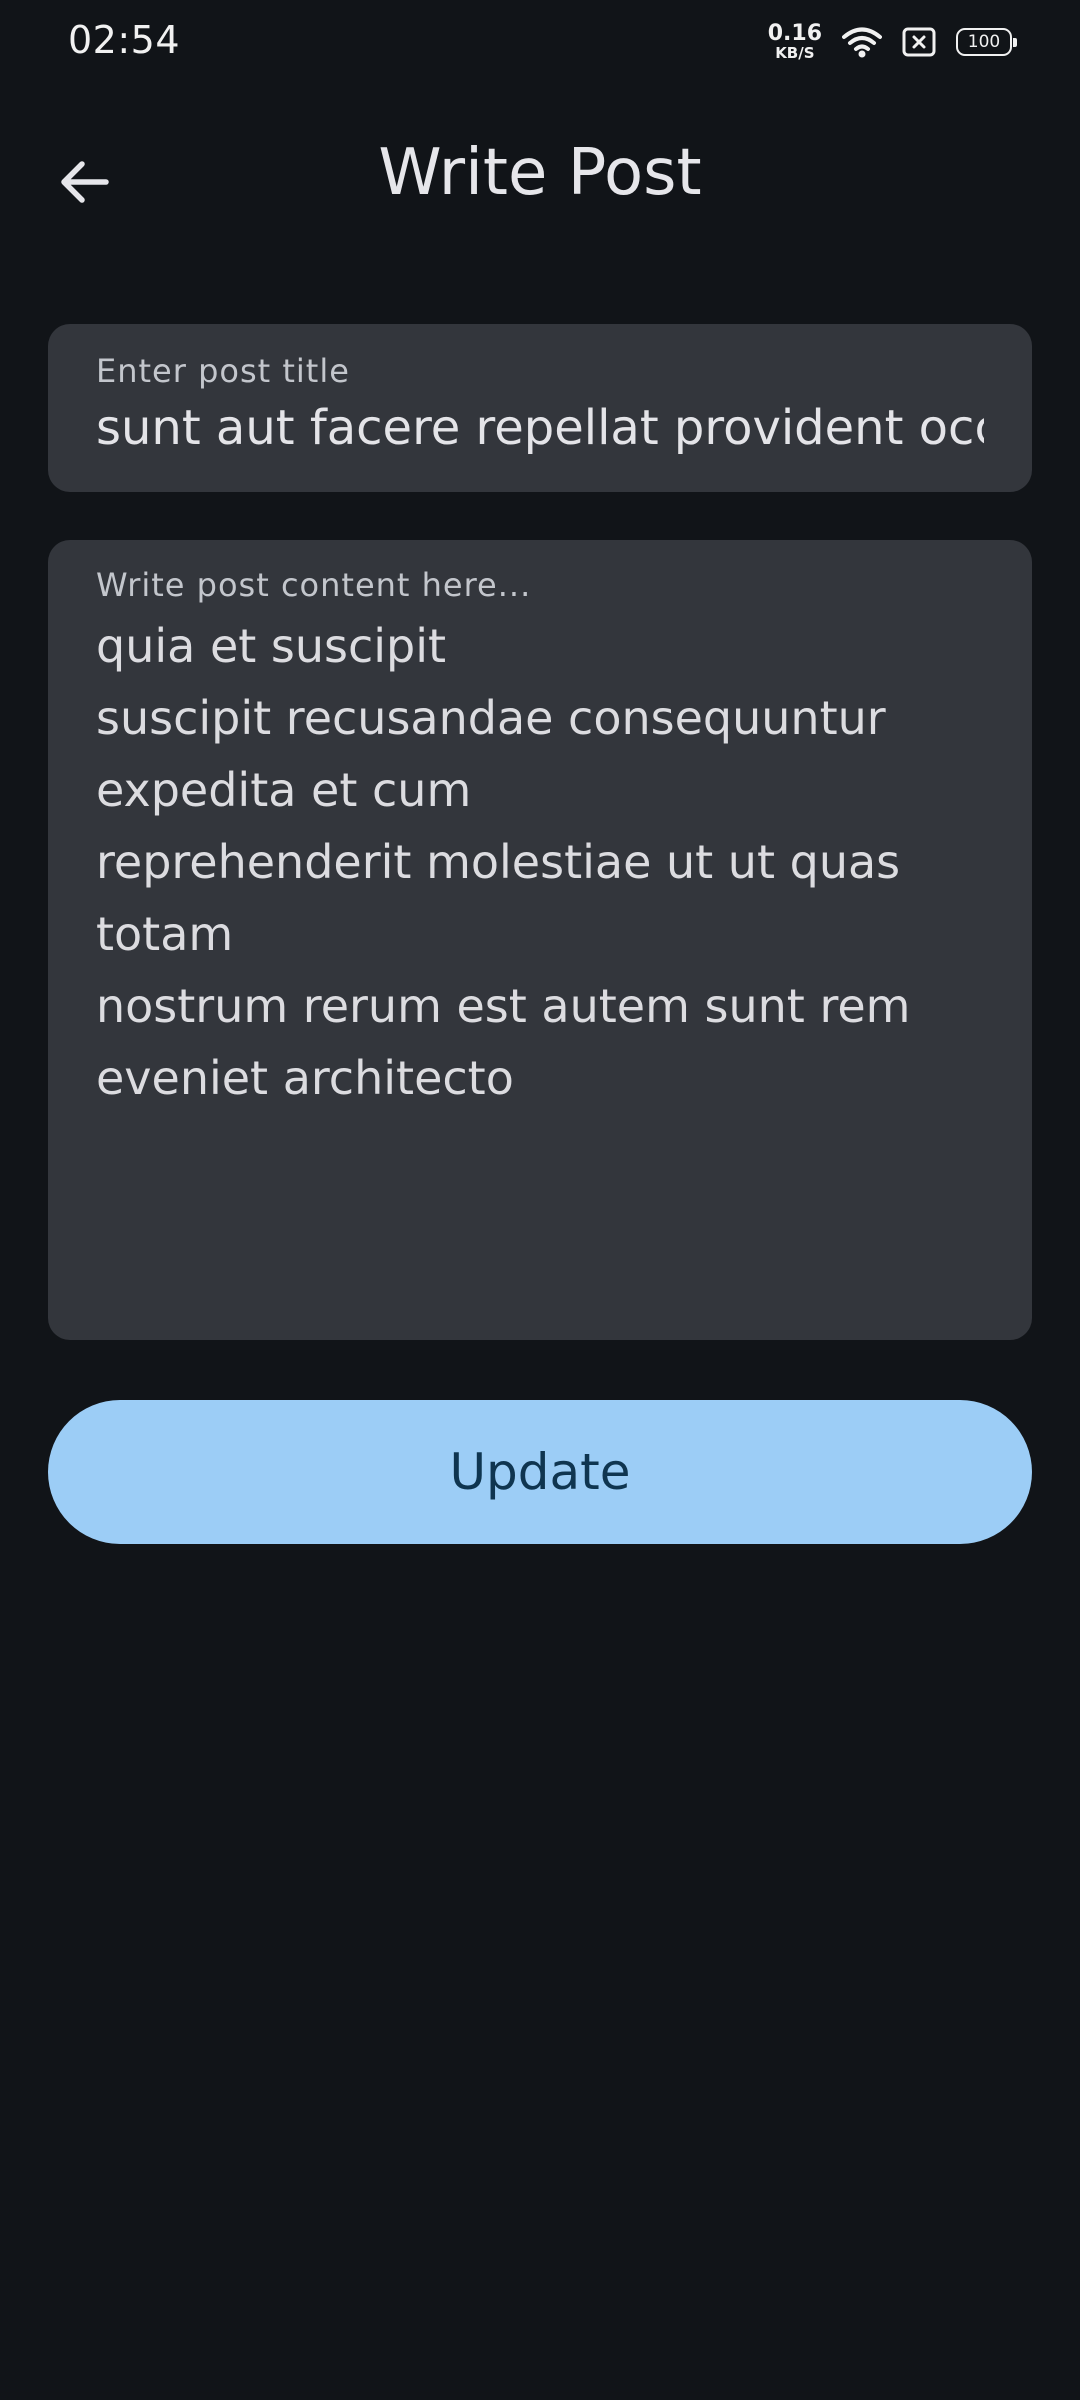 This screenshot has height=2400, width=1080. Describe the element at coordinates (498, 862) in the screenshot. I see `content-line: reprehenderit molestiae ut ut quas` at that location.